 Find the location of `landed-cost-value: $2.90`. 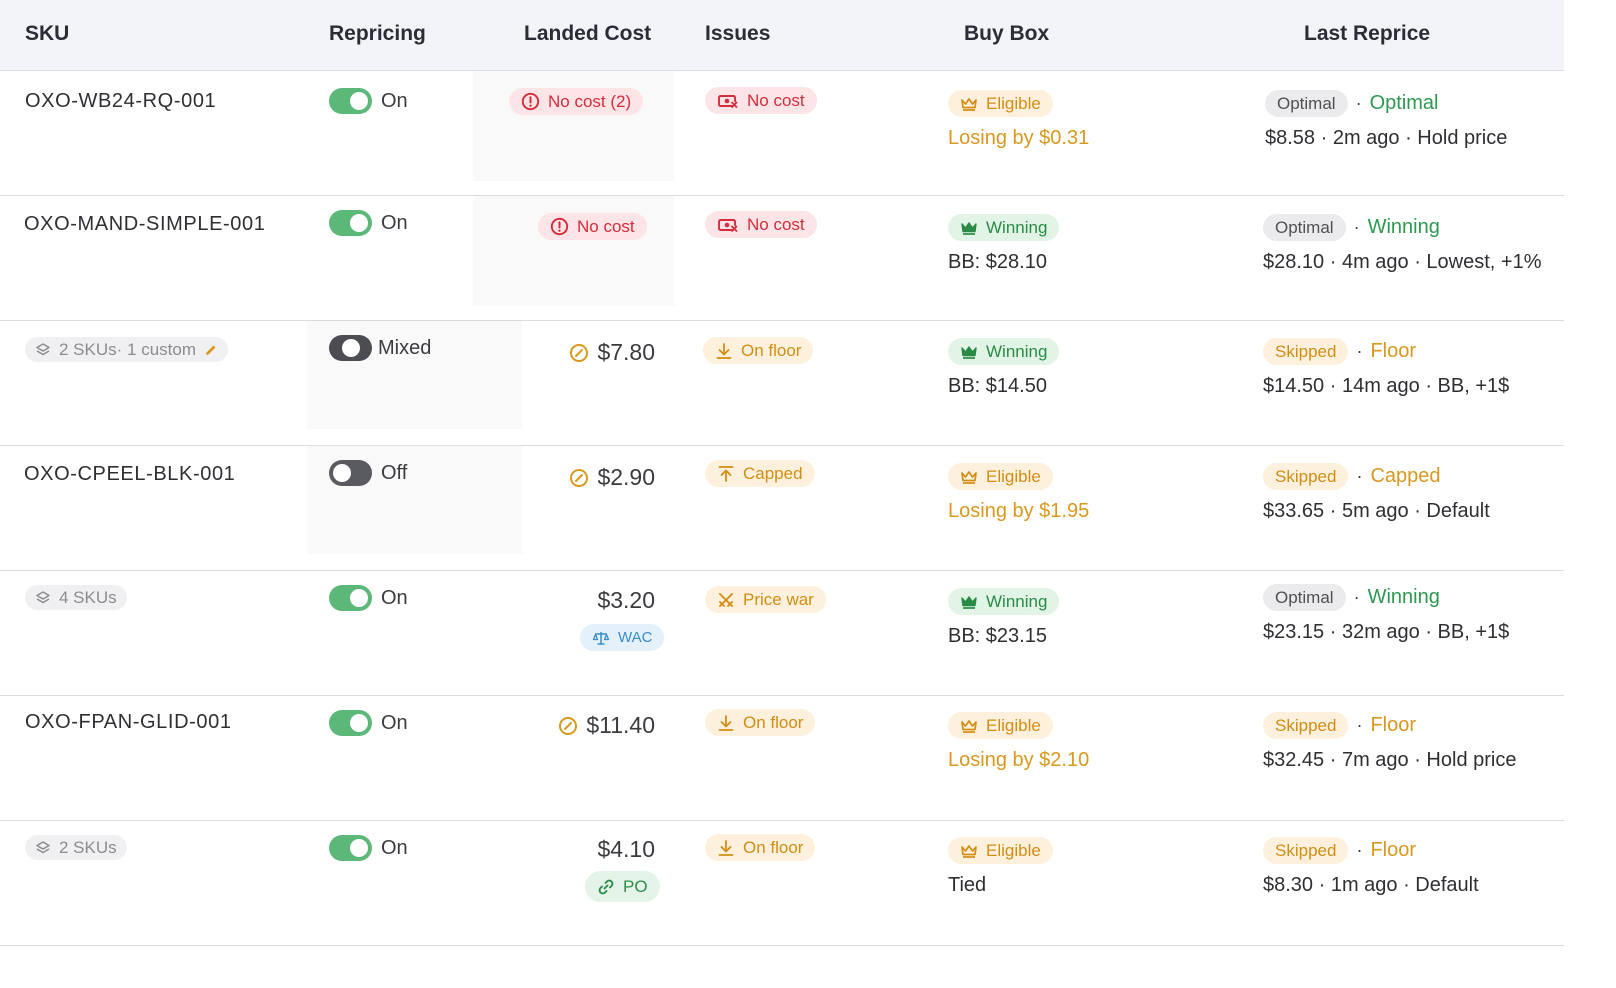

landed-cost-value: $2.90 is located at coordinates (626, 477).